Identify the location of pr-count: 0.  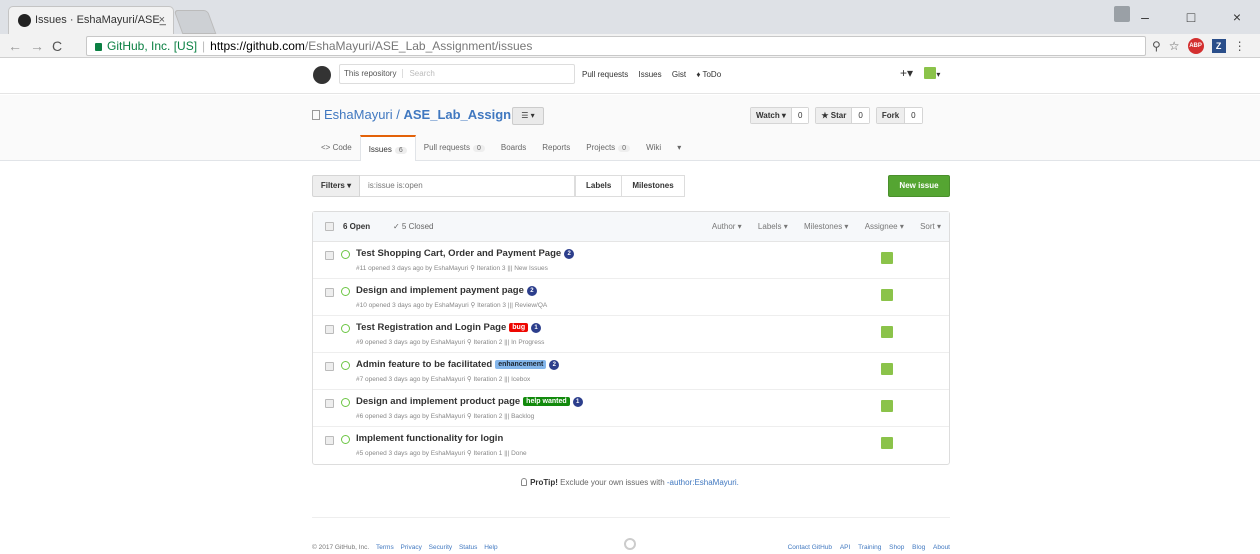
(478, 148).